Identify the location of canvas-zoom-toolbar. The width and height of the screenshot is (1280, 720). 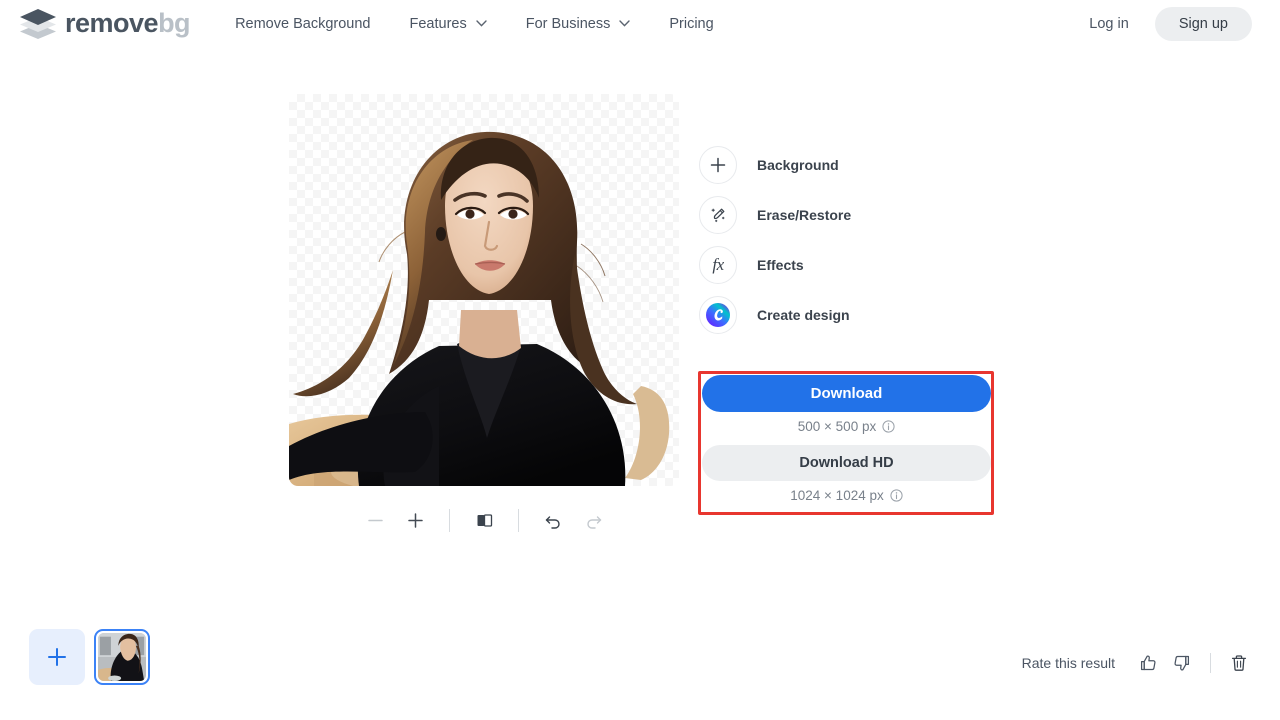
(484, 520).